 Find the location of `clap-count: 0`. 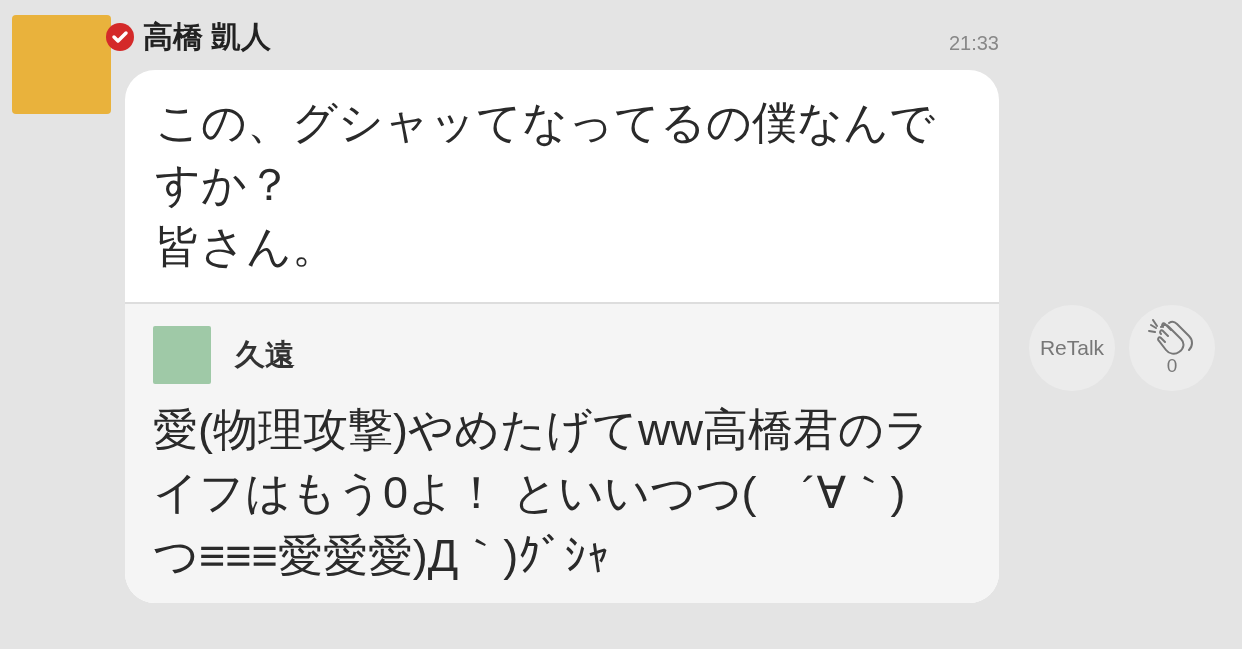

clap-count: 0 is located at coordinates (1172, 366).